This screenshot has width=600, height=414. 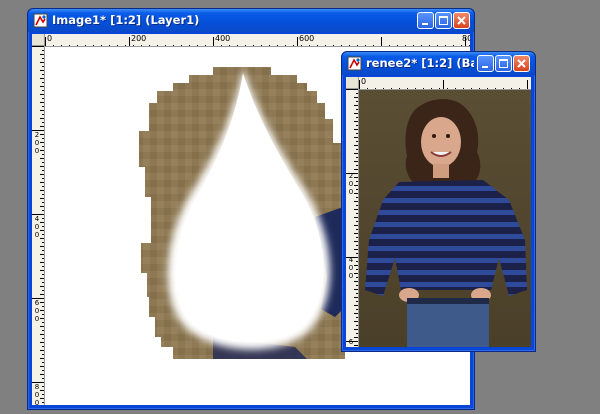 What do you see at coordinates (466, 38) in the screenshot?
I see `ruler-label: 800` at bounding box center [466, 38].